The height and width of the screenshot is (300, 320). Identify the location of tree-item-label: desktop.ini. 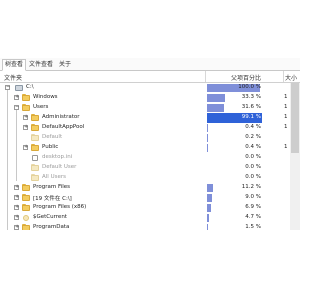
(57, 157).